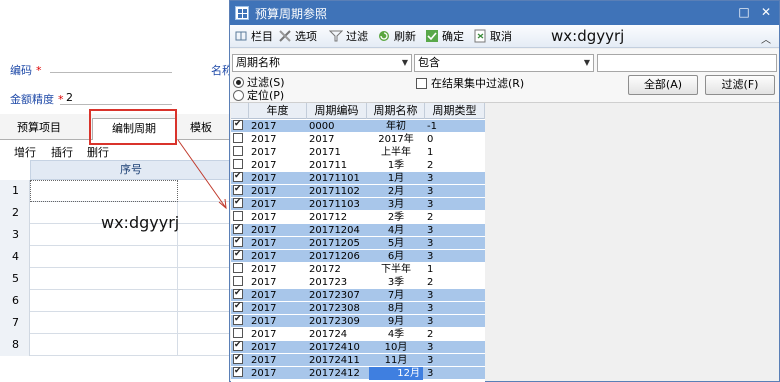  What do you see at coordinates (25, 152) in the screenshot?
I see `add-row-button: 增行` at bounding box center [25, 152].